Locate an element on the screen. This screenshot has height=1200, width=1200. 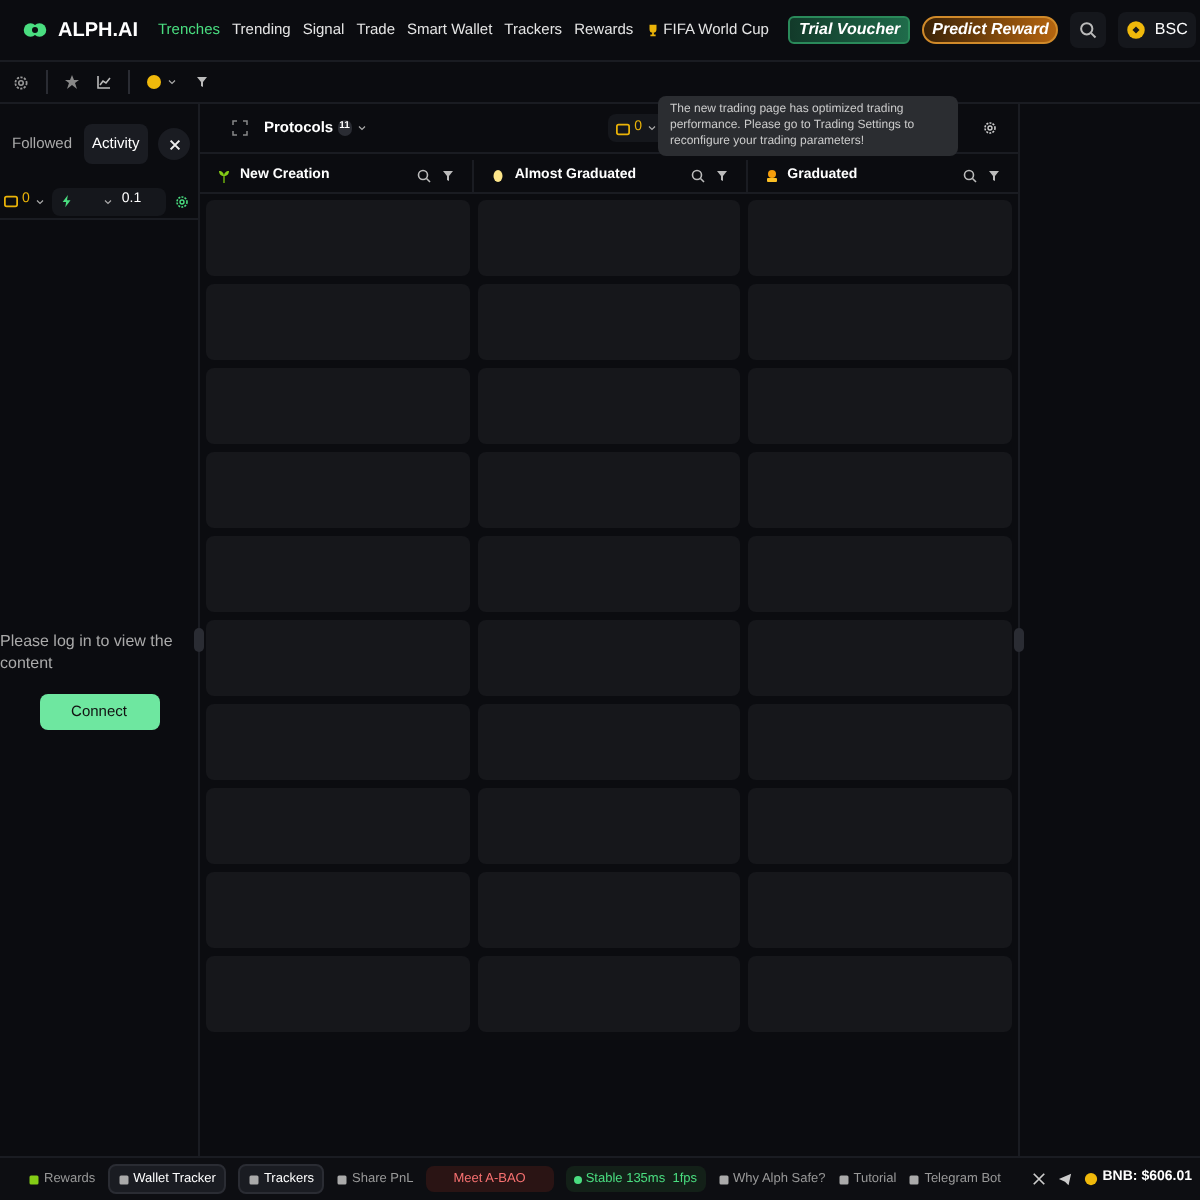
logo-text: ALPH.AI is located at coordinates (98, 31).